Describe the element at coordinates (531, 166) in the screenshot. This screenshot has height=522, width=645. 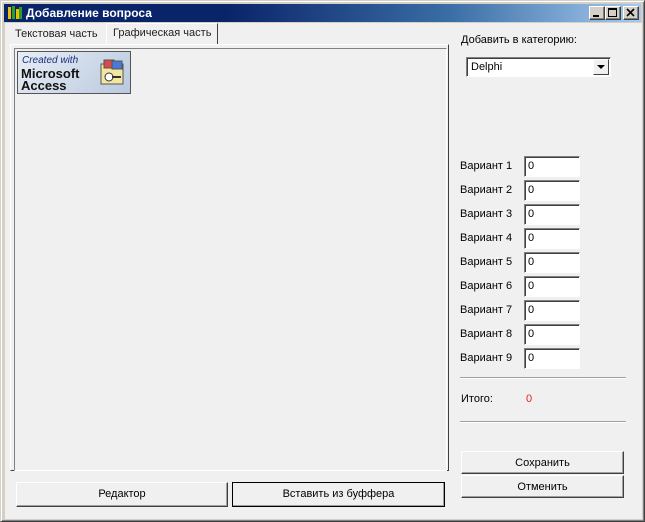
I see `variant-1-value: 0` at that location.